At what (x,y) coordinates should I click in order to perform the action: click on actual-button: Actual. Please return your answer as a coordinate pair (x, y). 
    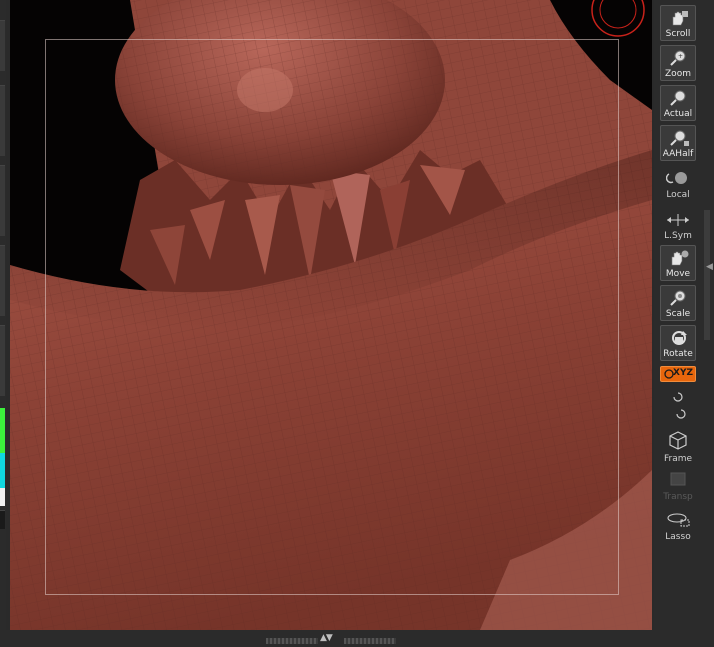
    Looking at the image, I should click on (678, 103).